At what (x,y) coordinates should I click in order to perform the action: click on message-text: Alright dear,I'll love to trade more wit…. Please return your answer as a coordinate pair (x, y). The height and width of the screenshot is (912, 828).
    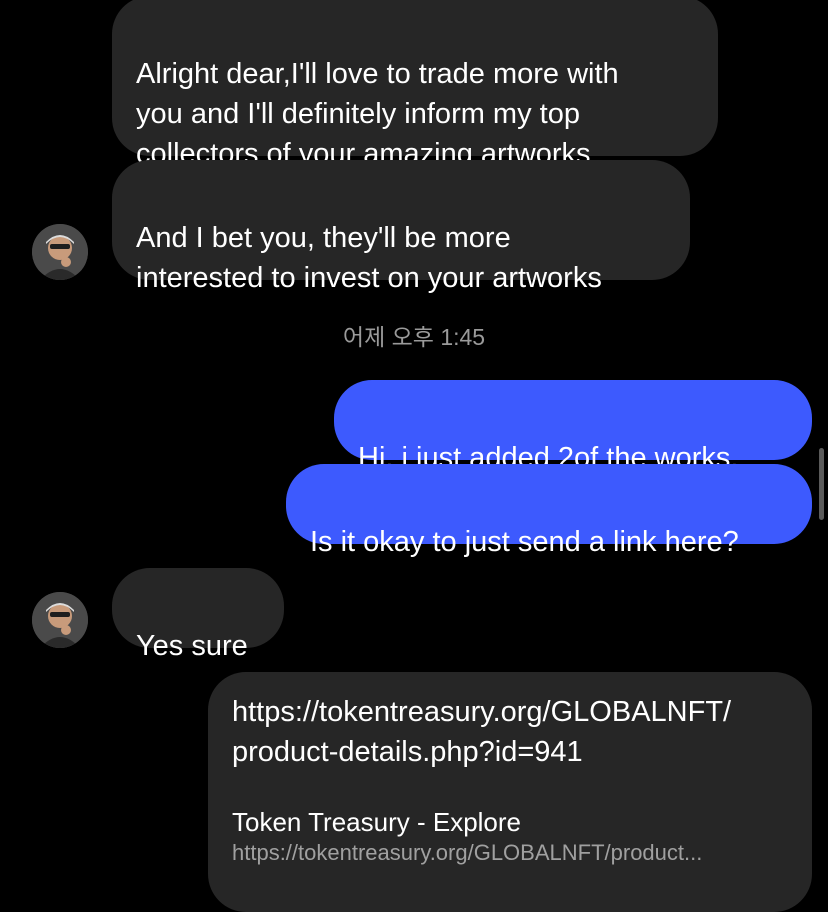
    Looking at the image, I should click on (377, 114).